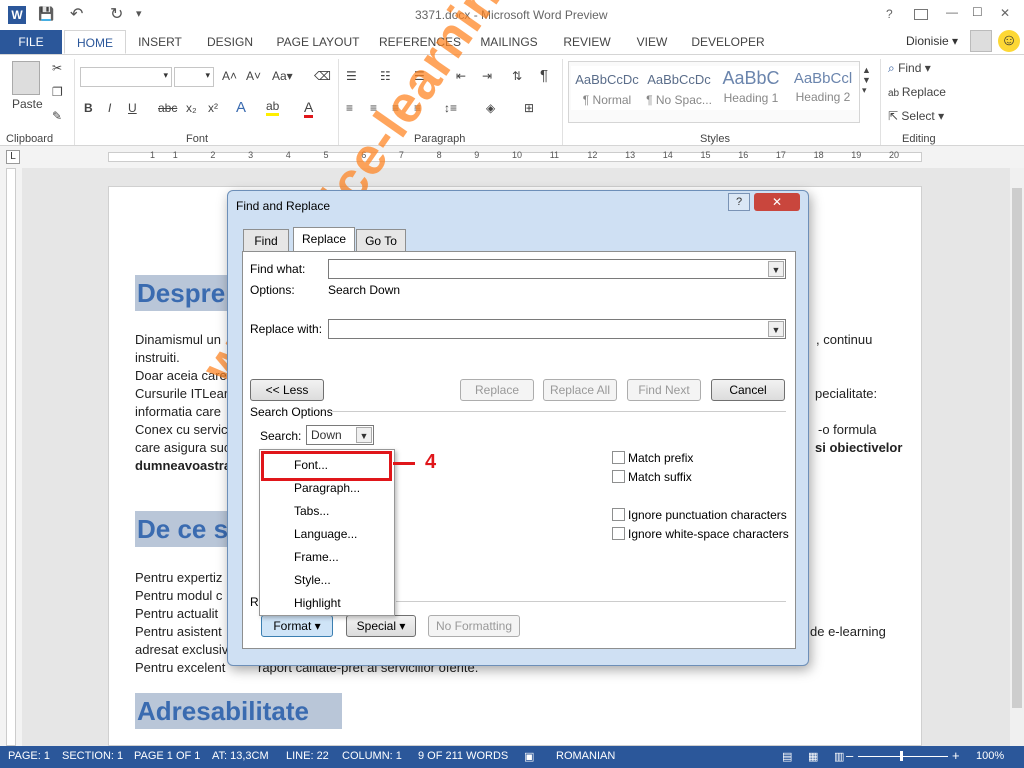 The image size is (1024, 768). I want to click on cut-icon: ✂, so click(57, 68).